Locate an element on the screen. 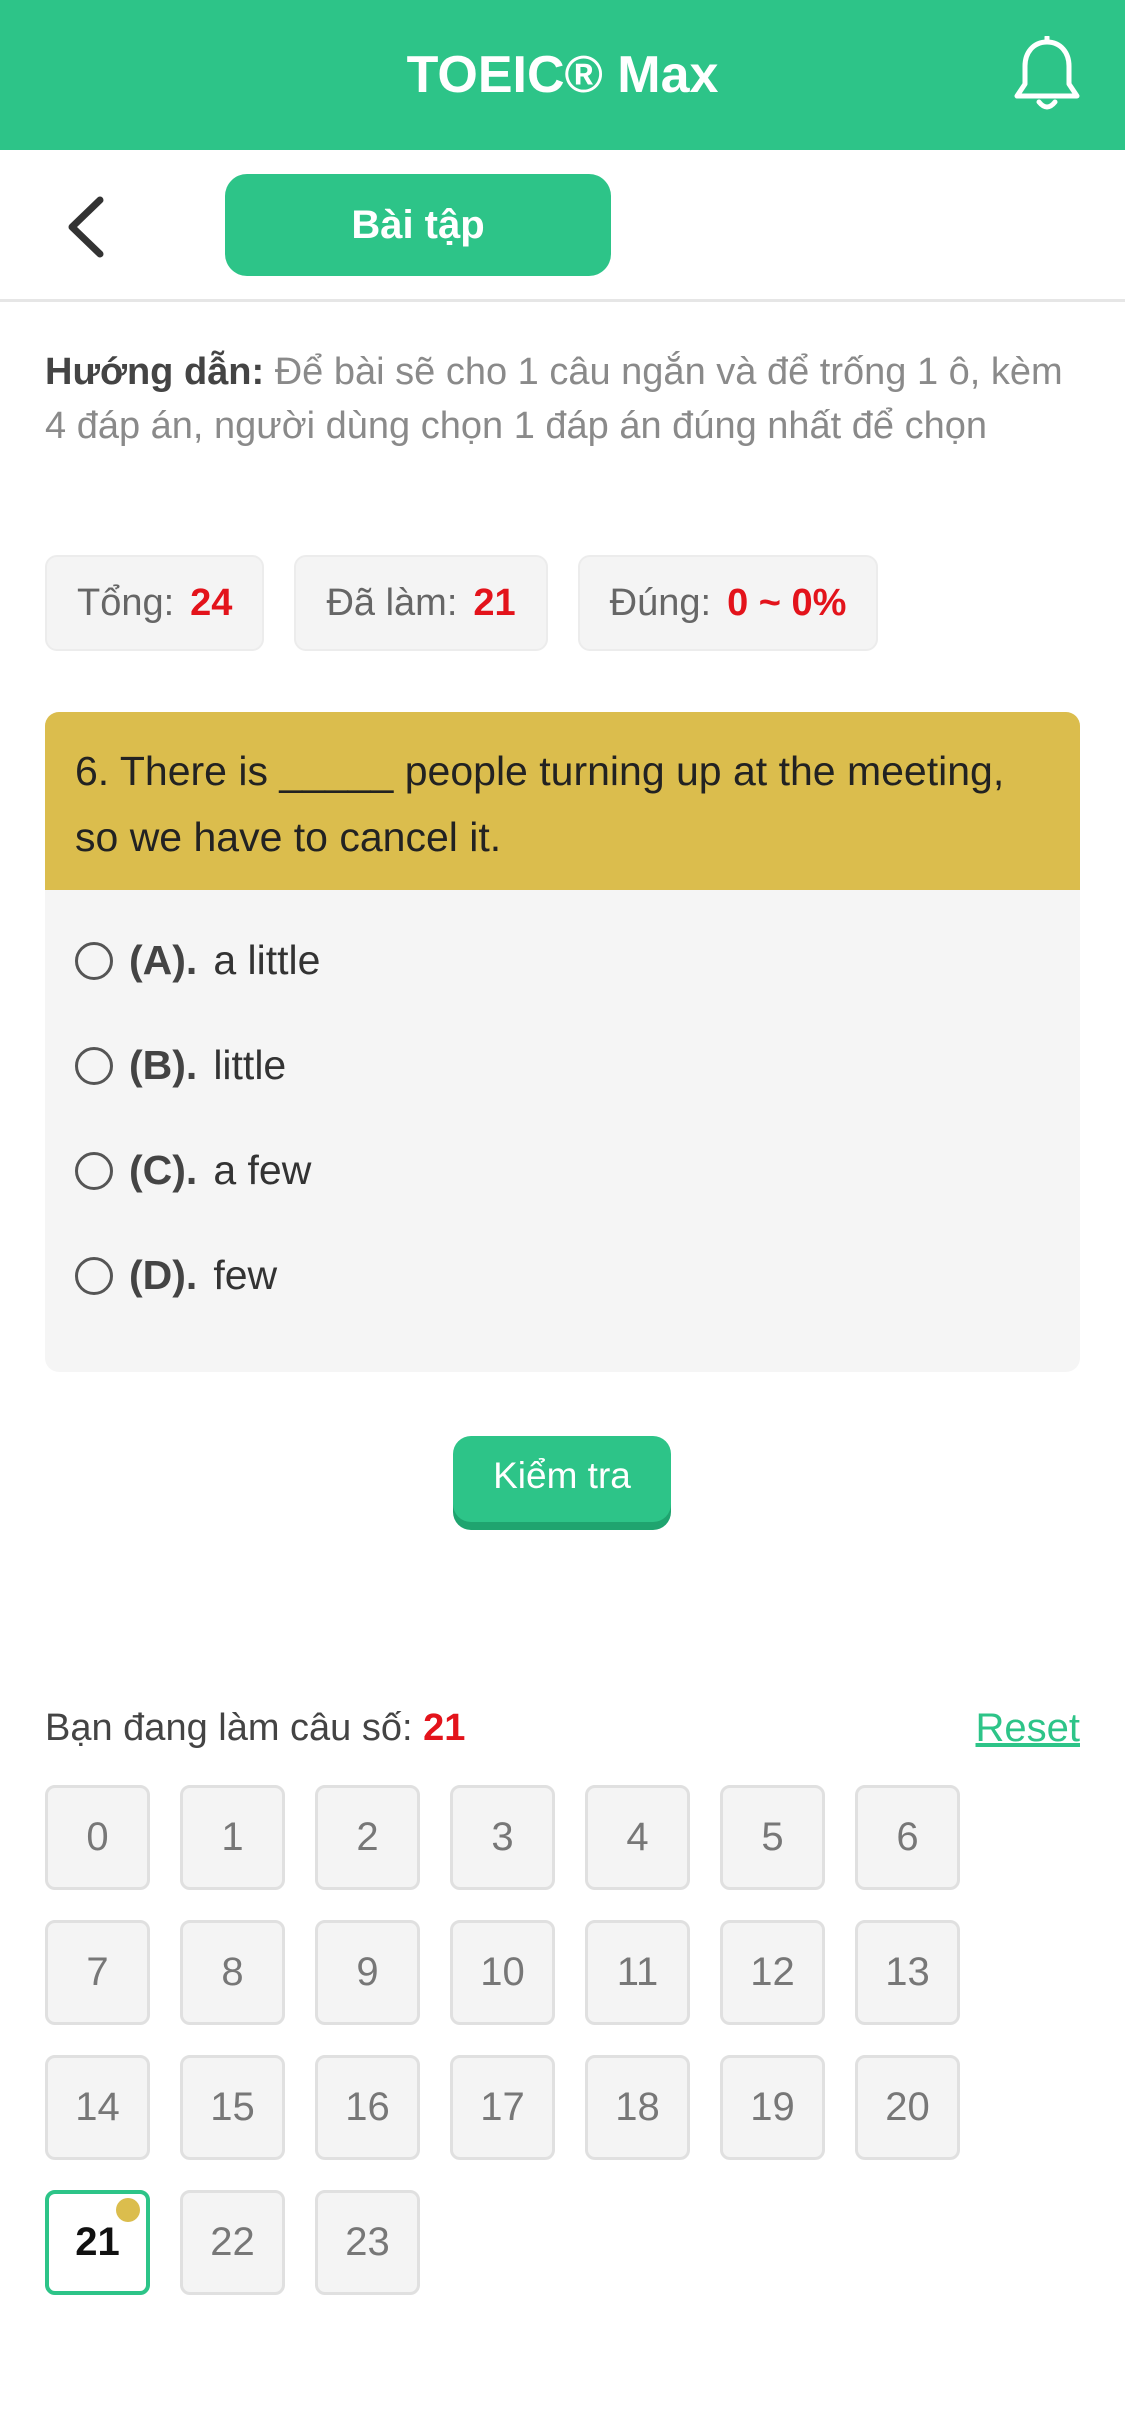 This screenshot has width=1125, height=2436. stat-done-value: 21 is located at coordinates (494, 602).